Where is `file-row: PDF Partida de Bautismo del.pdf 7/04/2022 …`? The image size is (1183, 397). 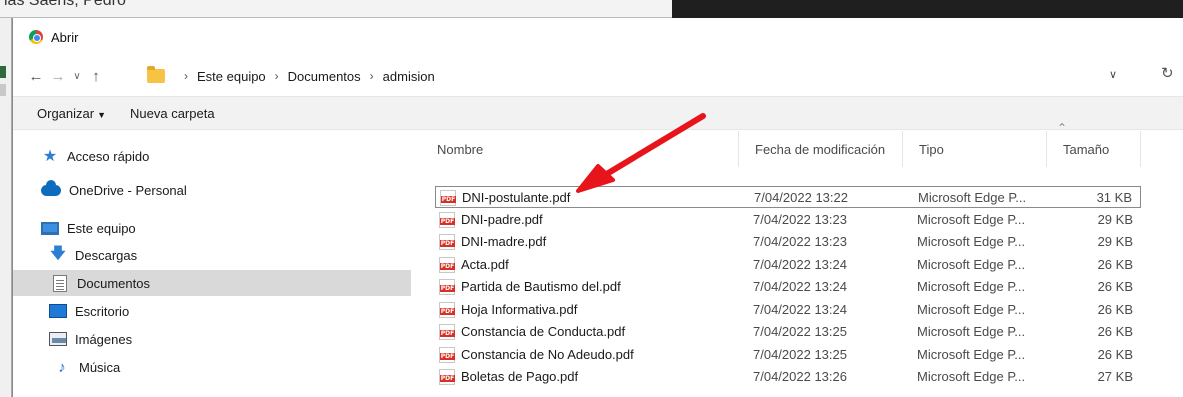
file-row: PDF Partida de Bautismo del.pdf 7/04/2022 … is located at coordinates (788, 287).